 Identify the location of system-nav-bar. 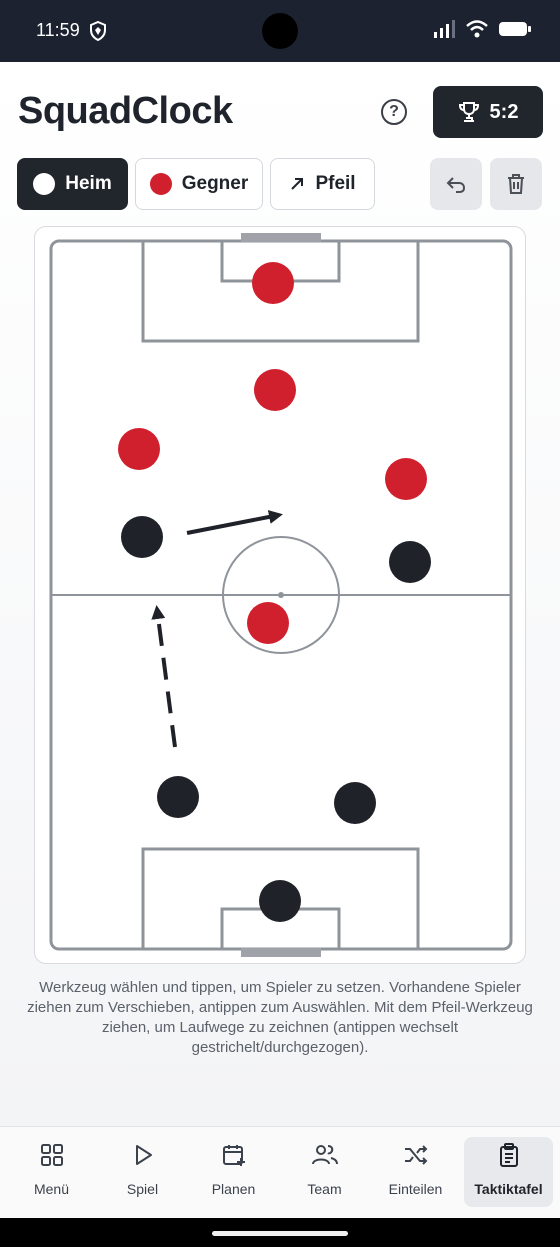
(280, 1232).